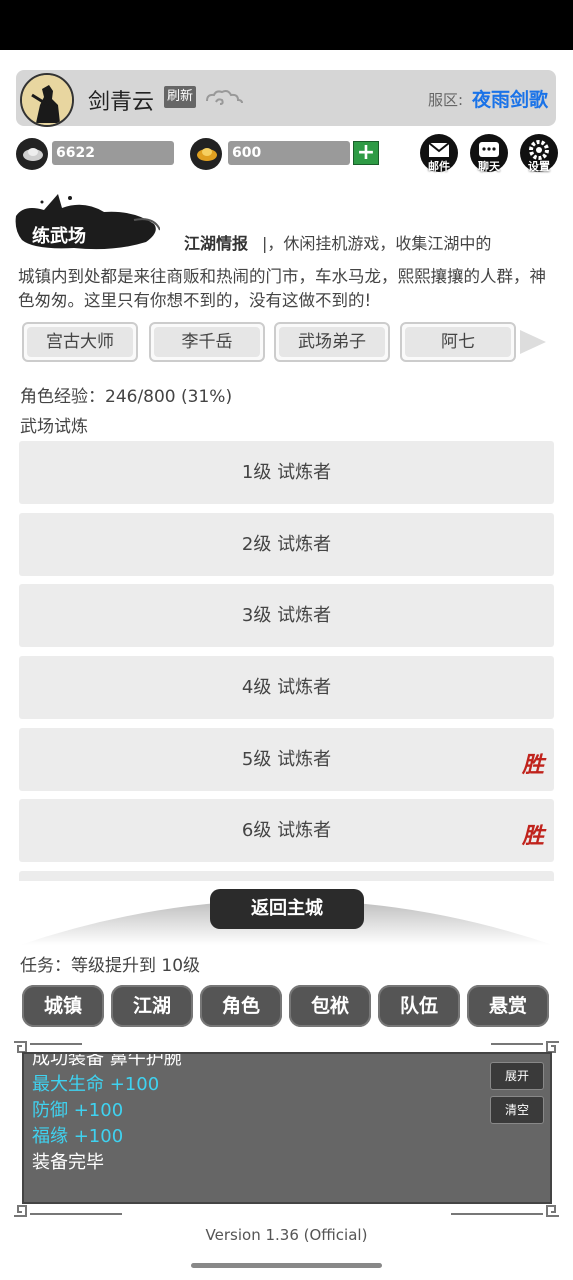 This screenshot has width=573, height=1280. What do you see at coordinates (121, 102) in the screenshot?
I see `username: 剑青云` at bounding box center [121, 102].